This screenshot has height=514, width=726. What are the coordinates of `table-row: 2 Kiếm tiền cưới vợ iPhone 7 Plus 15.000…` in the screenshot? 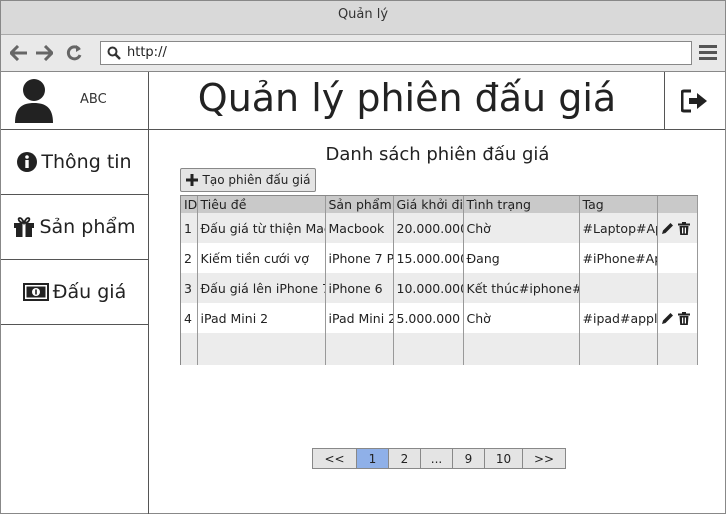 It's located at (439, 258).